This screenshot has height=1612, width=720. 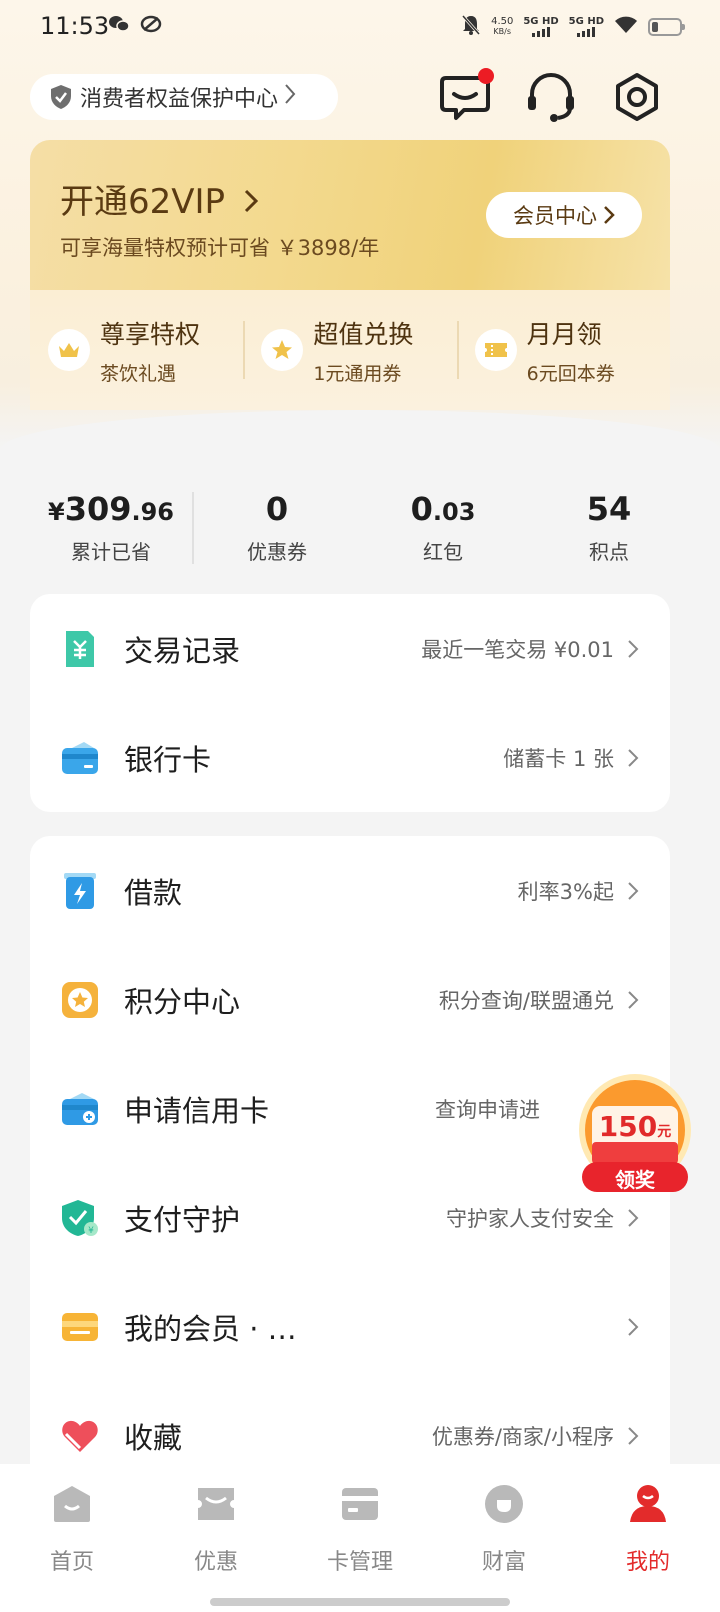 I want to click on vip-subtitle: 可享海量特权预计可省 ￥3898/年, so click(x=220, y=248).